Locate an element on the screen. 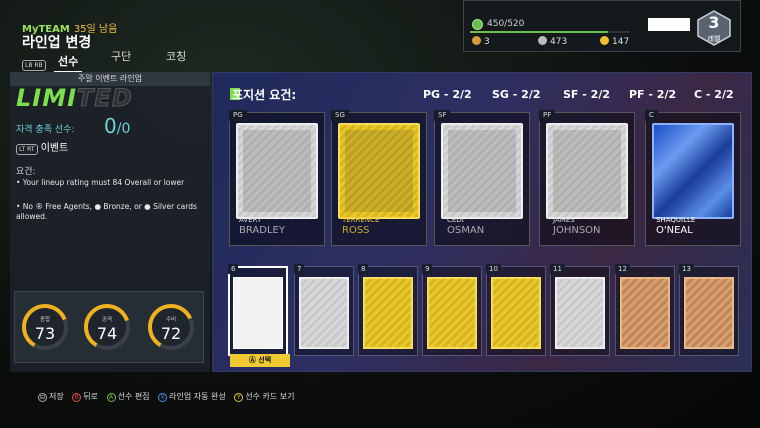 This screenshot has width=760, height=428. select-button: Ⓐ 선택 is located at coordinates (260, 360).